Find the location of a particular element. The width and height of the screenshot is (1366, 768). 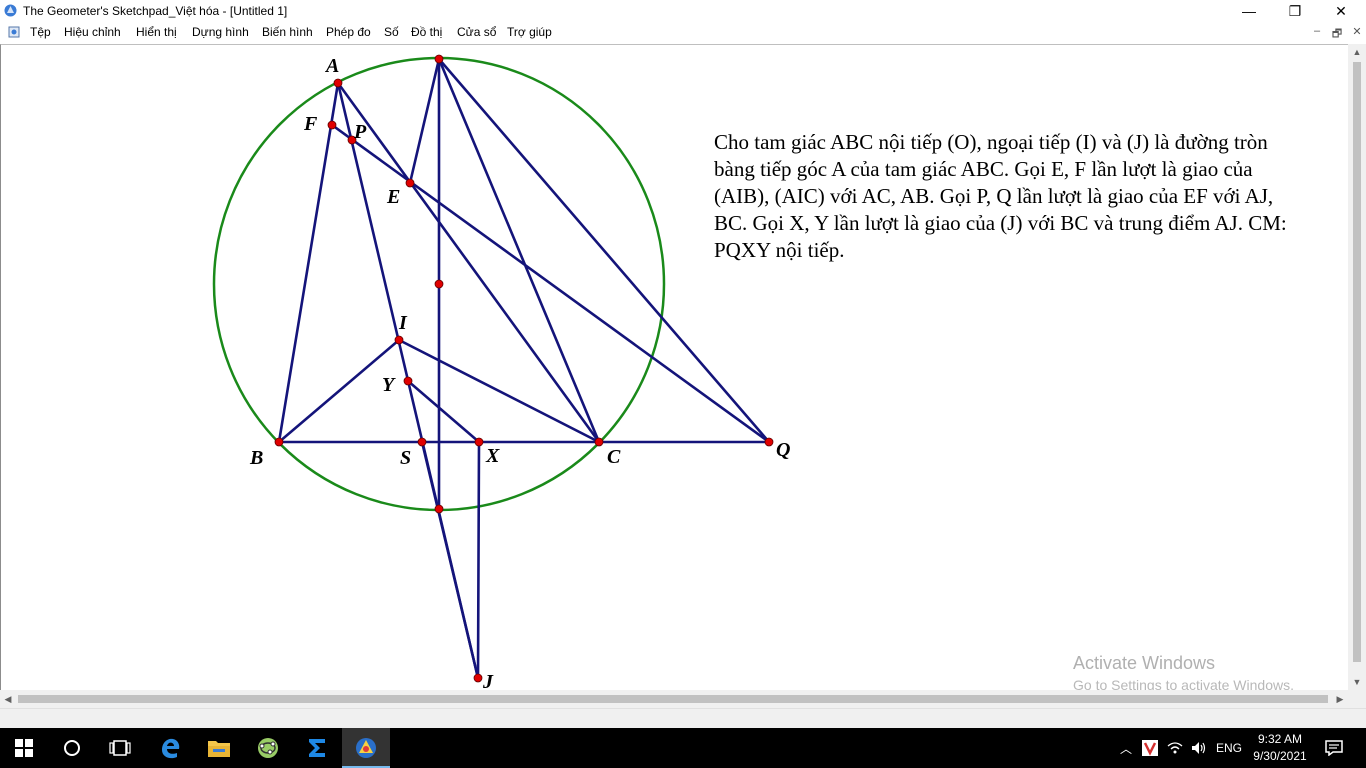

scroll-left-icon: ◀ is located at coordinates (8, 699).